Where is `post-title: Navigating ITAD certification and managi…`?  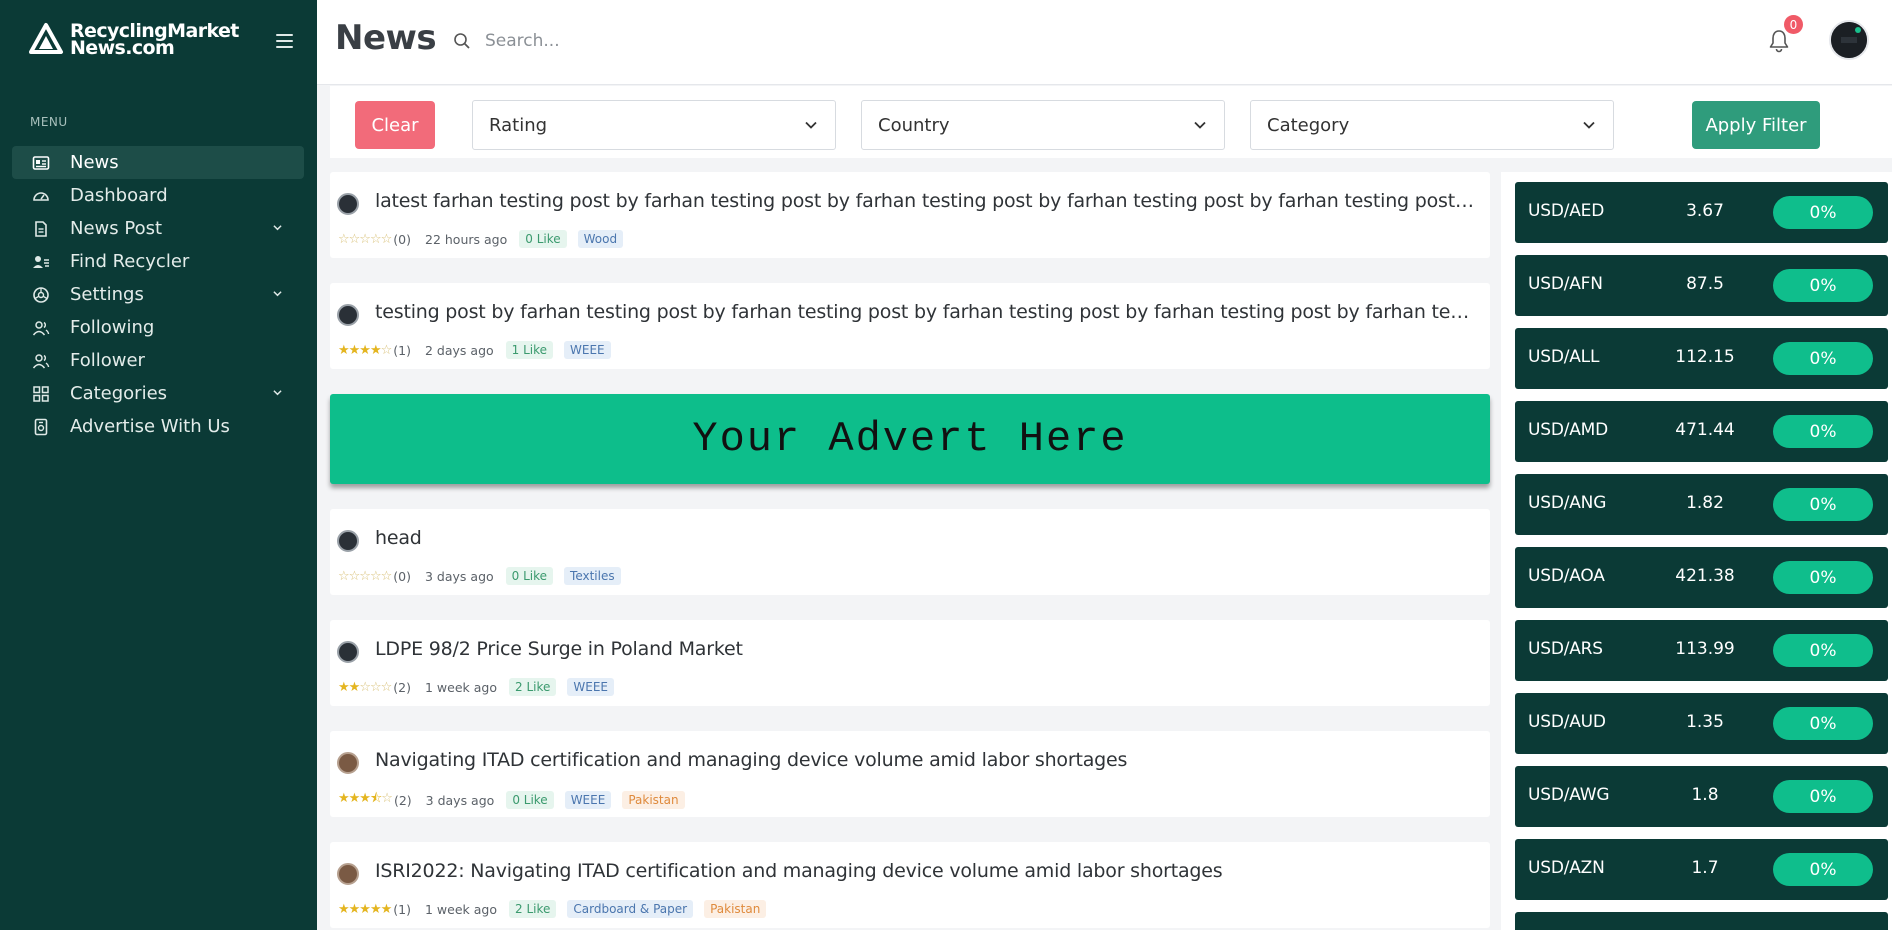 post-title: Navigating ITAD certification and managi… is located at coordinates (925, 760).